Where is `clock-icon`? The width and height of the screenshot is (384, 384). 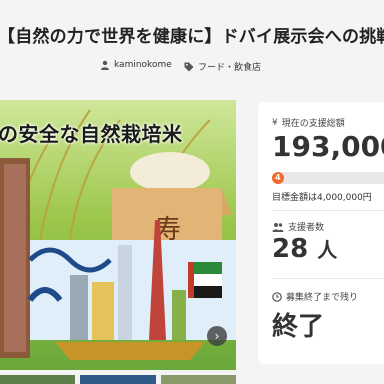
clock-icon is located at coordinates (277, 296).